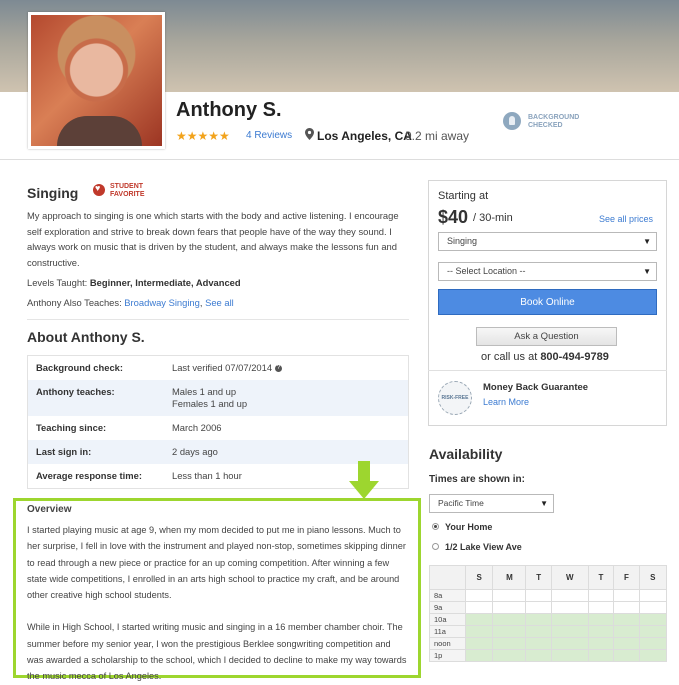 Image resolution: width=679 pixels, height=685 pixels. Describe the element at coordinates (435, 526) in the screenshot. I see `radio-your-home` at that location.